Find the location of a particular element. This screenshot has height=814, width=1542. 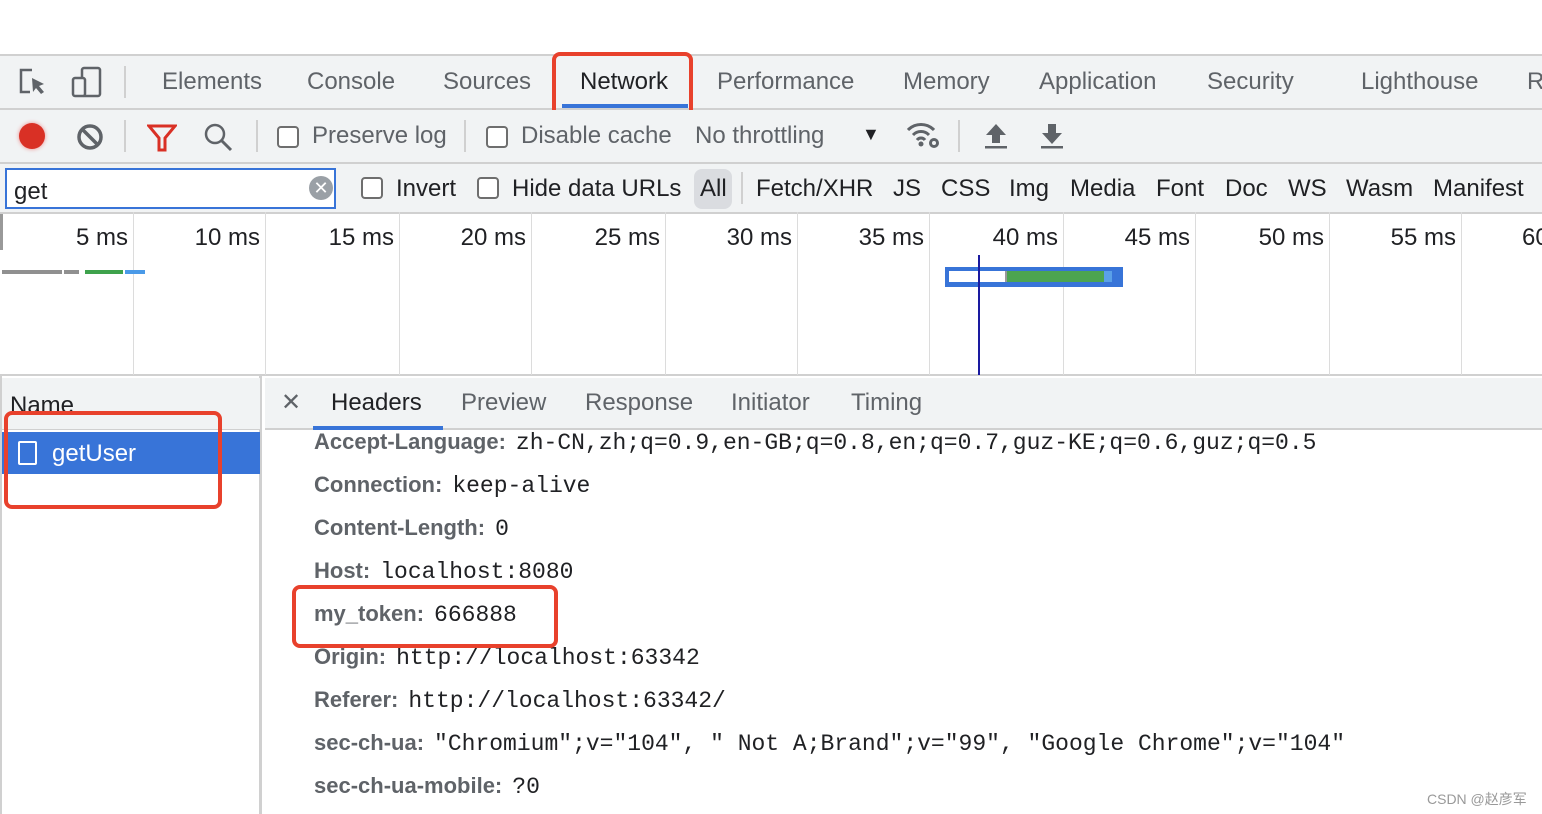

header-value: keep-alive is located at coordinates (521, 486).